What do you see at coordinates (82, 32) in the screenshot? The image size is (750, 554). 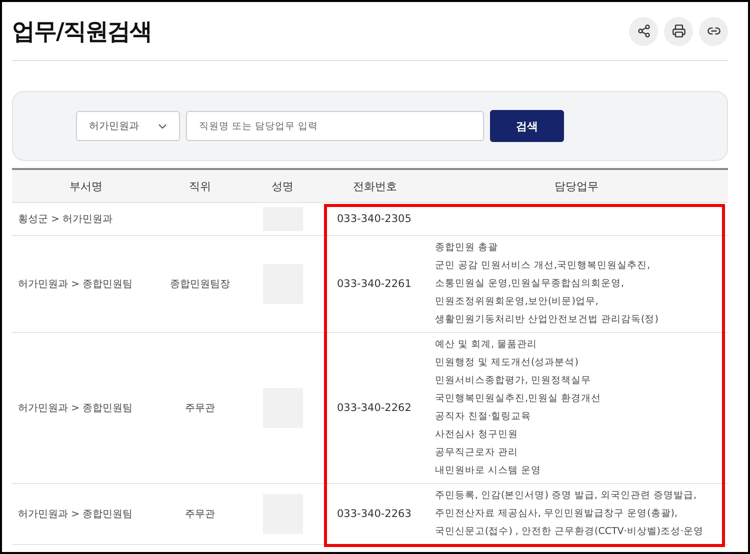 I see `page-title: 업무/직원검색` at bounding box center [82, 32].